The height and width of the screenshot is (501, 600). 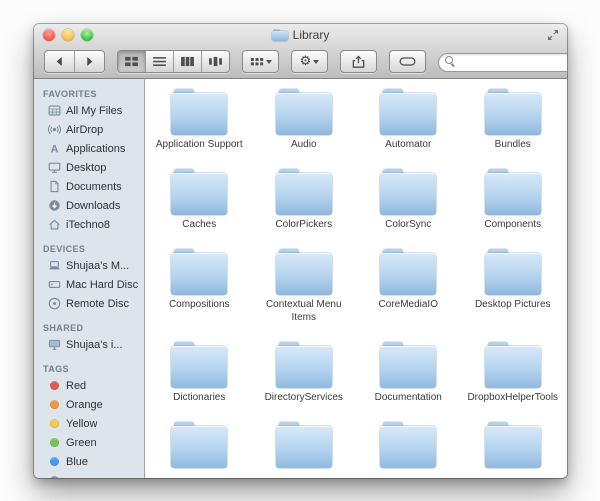 I want to click on search-input, so click(x=502, y=62).